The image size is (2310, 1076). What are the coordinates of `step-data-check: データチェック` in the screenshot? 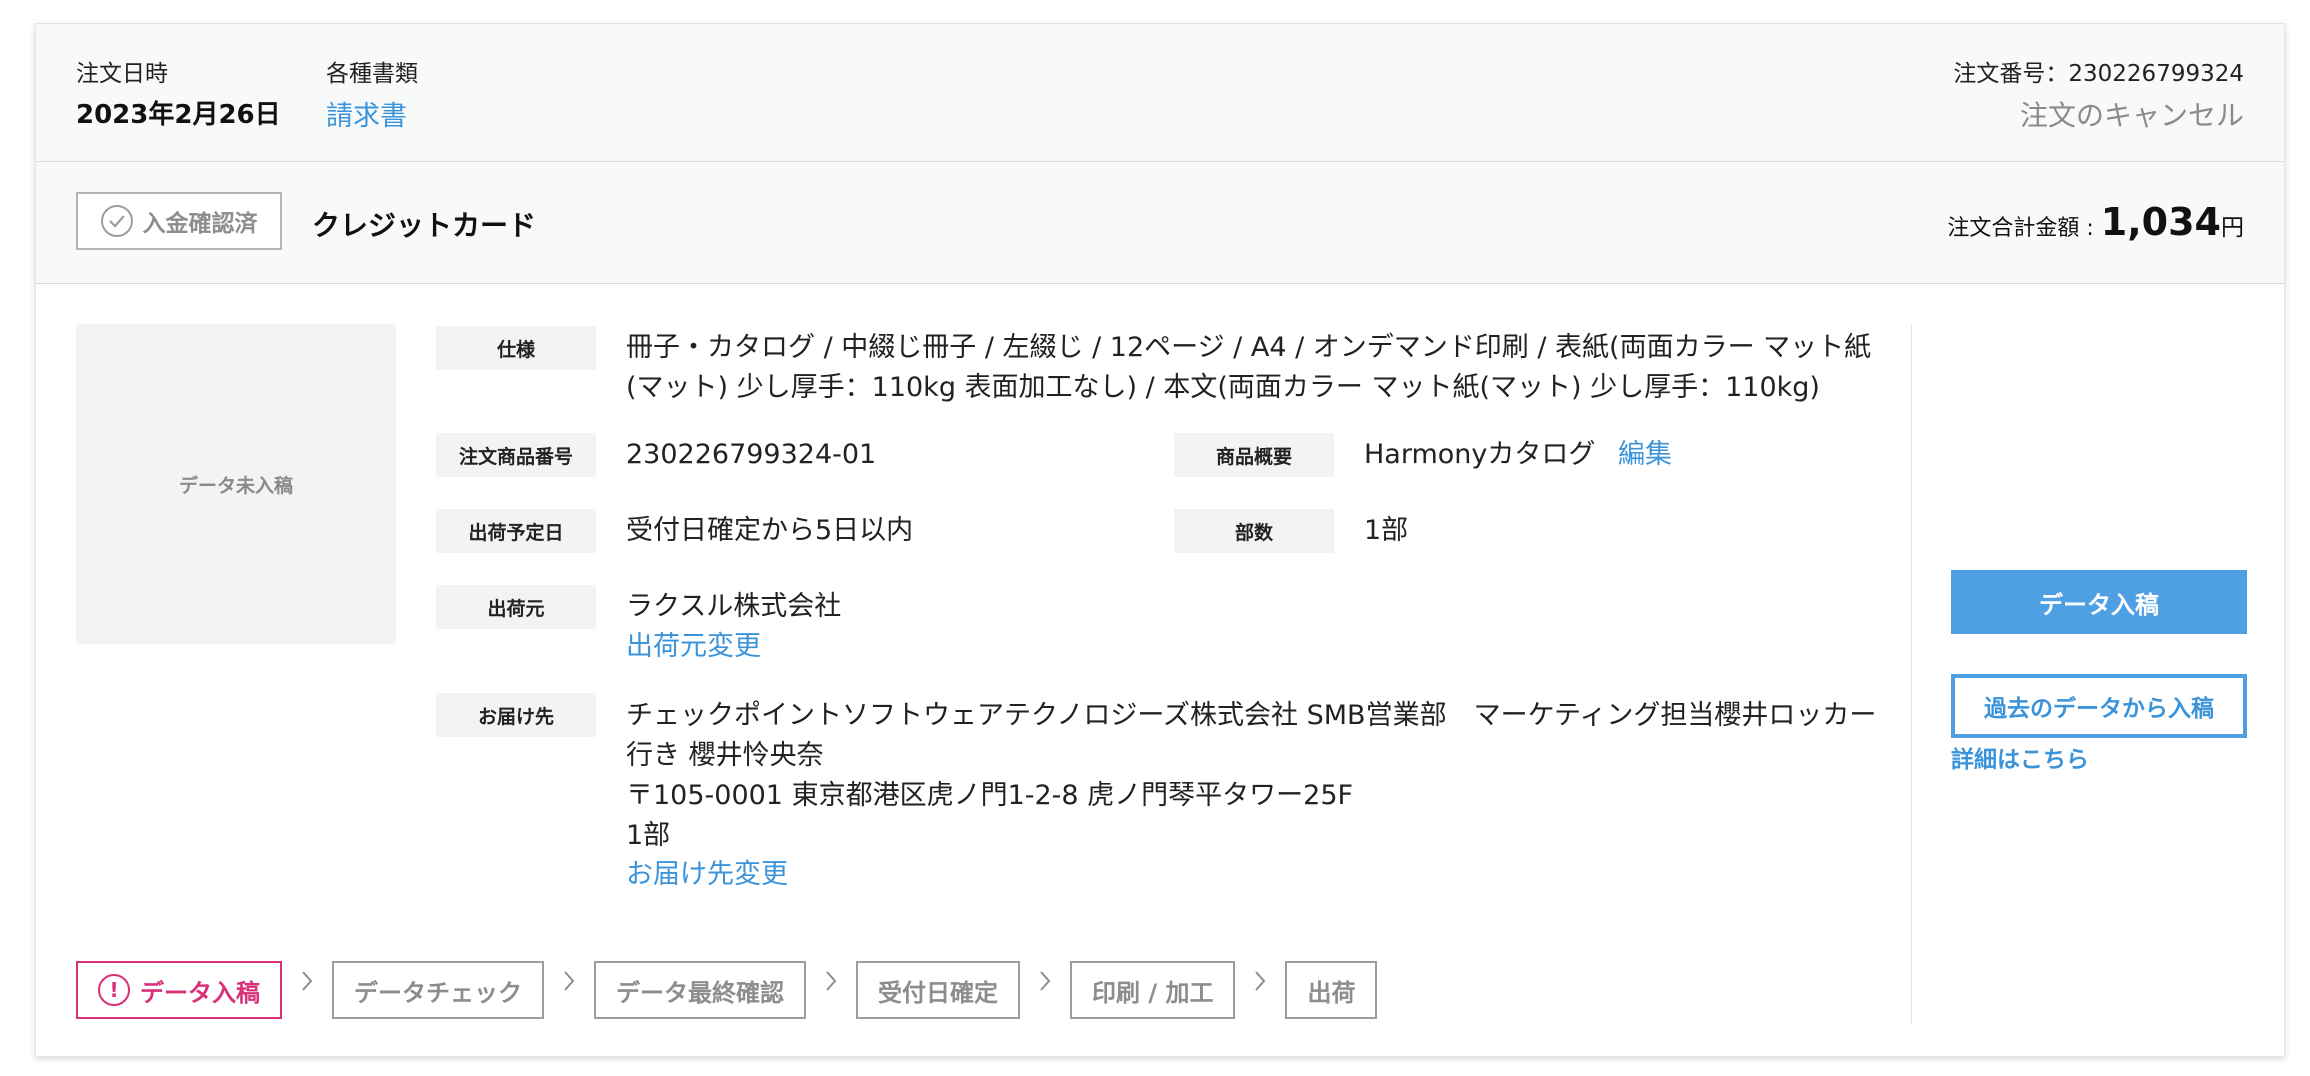 It's located at (438, 990).